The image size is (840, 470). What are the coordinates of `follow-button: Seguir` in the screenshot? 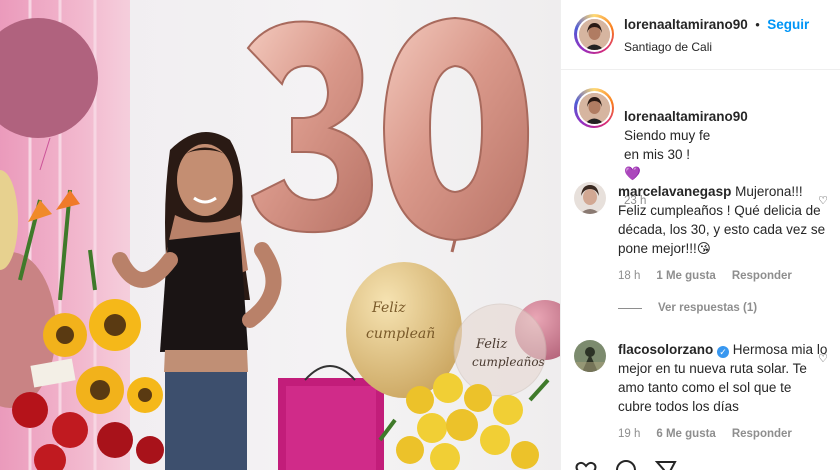 It's located at (788, 24).